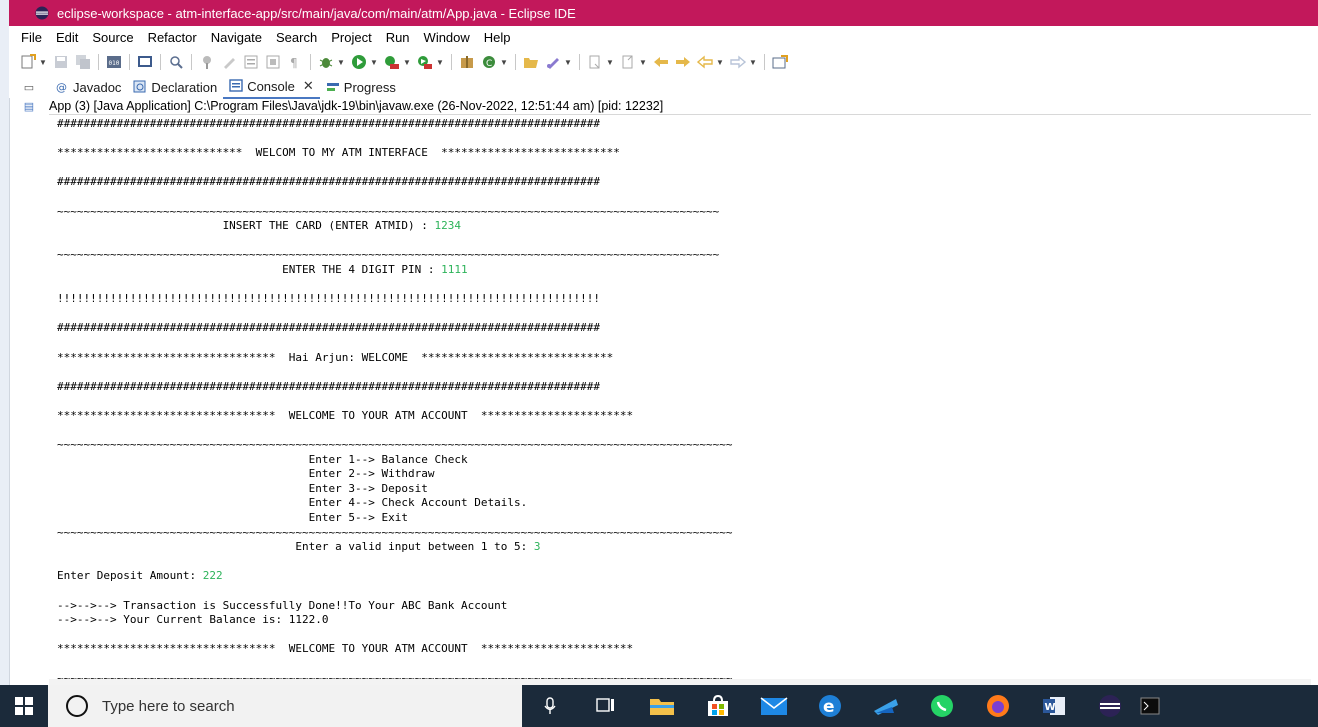 The image size is (1318, 727). What do you see at coordinates (720, 62) in the screenshot?
I see `back-dropdown-icon: ▼` at bounding box center [720, 62].